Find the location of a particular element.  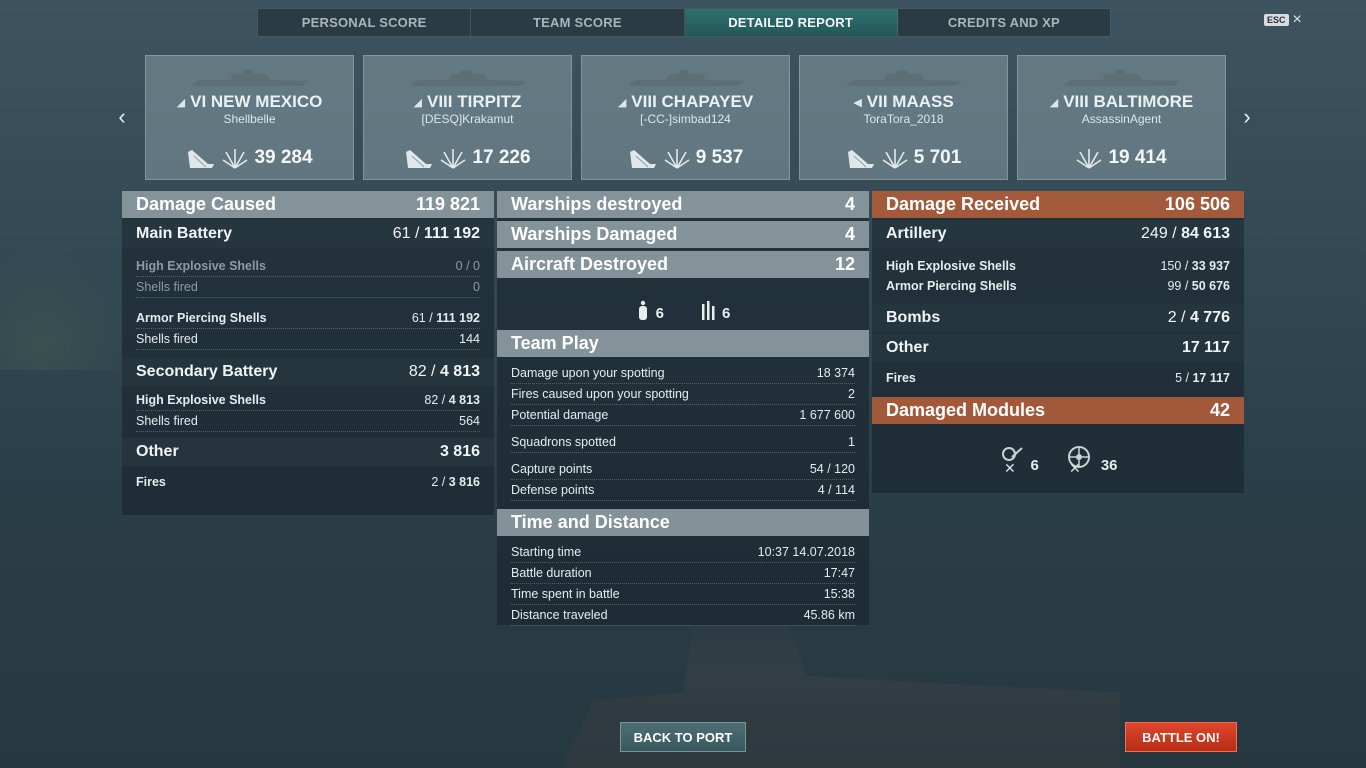

time-distance-header: Time and Distance is located at coordinates (683, 522).